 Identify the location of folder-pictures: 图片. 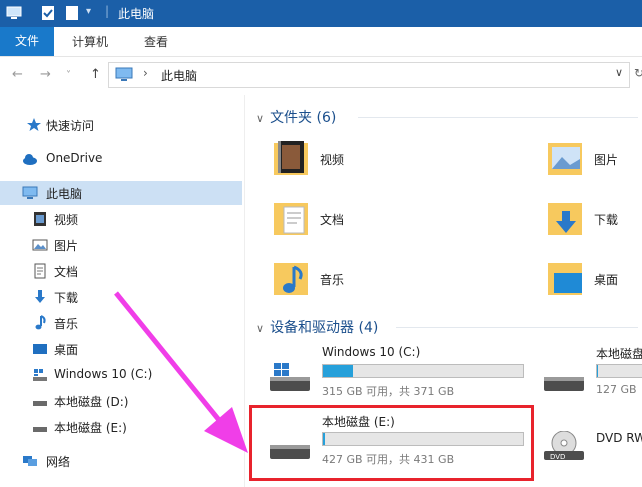
(594, 161).